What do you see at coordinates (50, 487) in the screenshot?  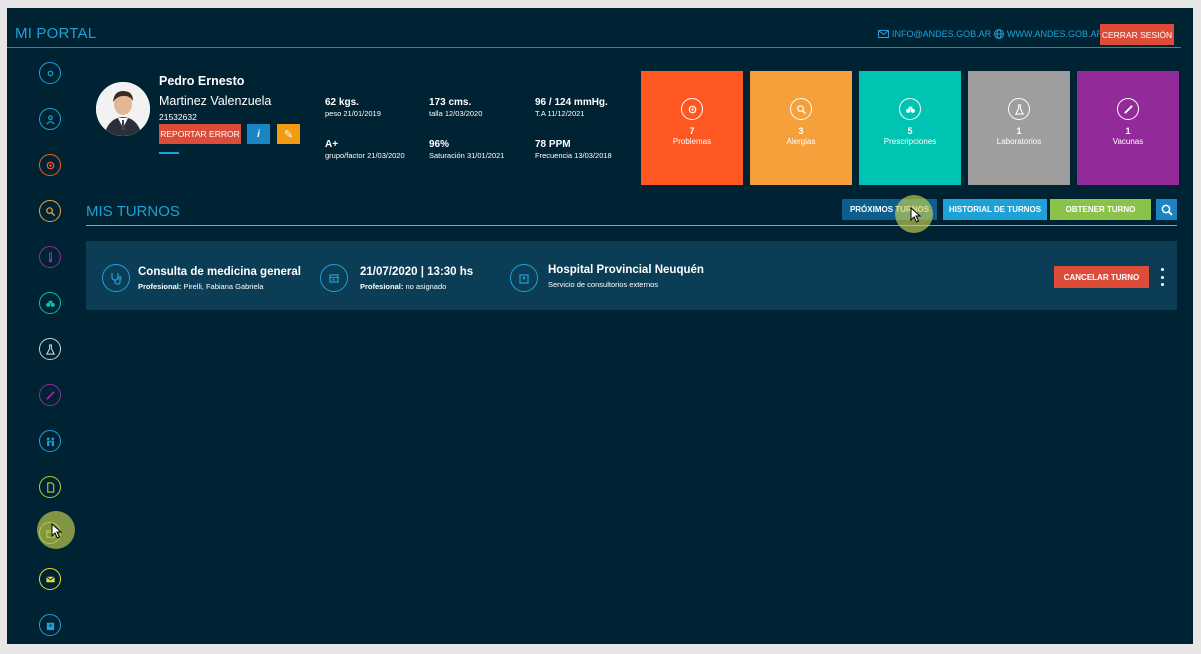 I see `sidebar-documents-icon` at bounding box center [50, 487].